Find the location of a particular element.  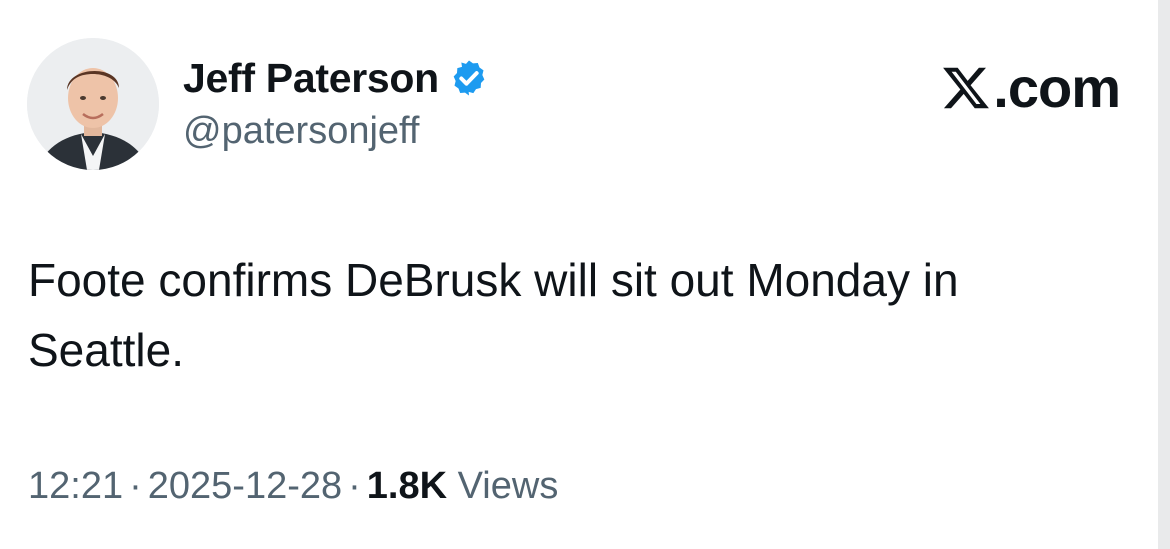

author-name-row: Jeff Paterson is located at coordinates (336, 78).